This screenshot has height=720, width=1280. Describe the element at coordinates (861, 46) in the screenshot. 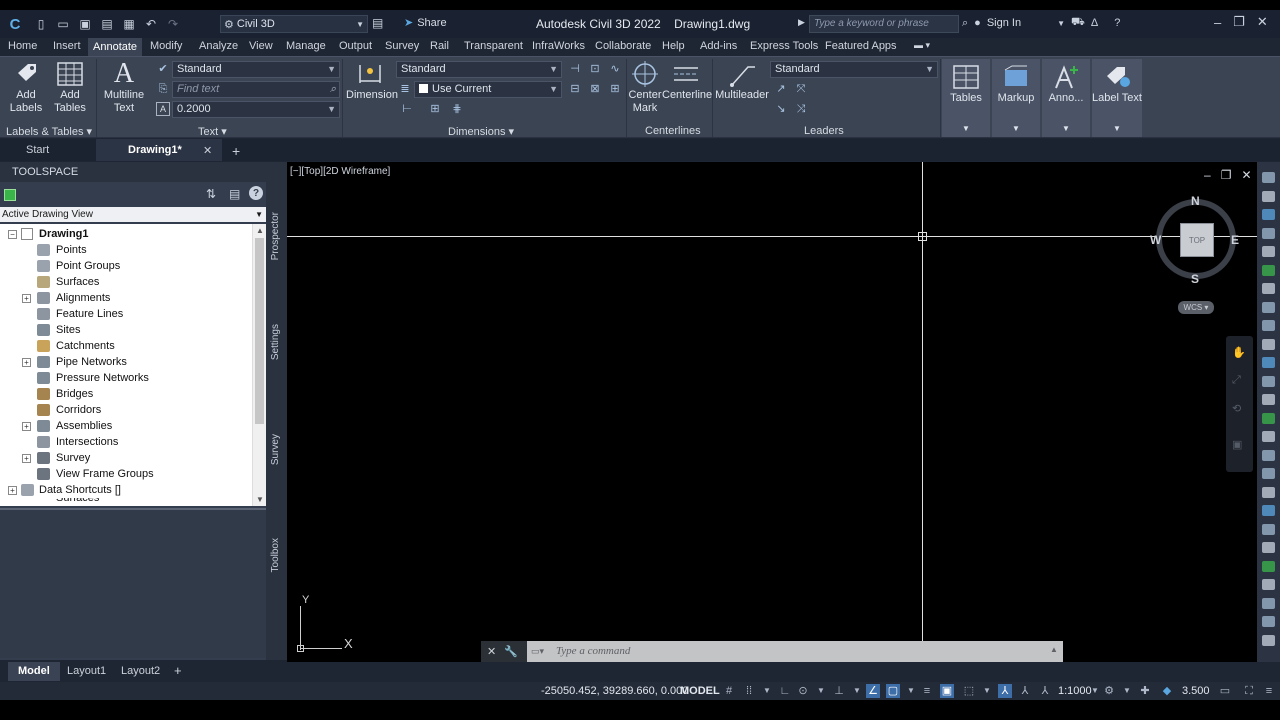

I see `tab-featured-apps: Featured Apps` at that location.